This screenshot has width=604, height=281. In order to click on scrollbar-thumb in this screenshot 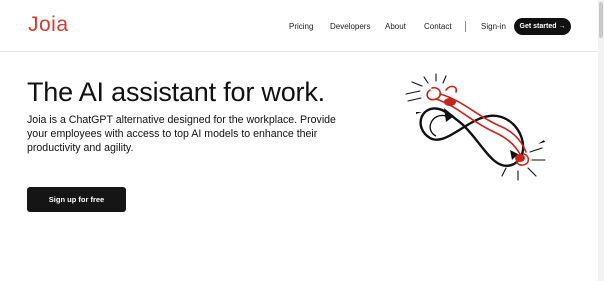, I will do `click(601, 20)`.